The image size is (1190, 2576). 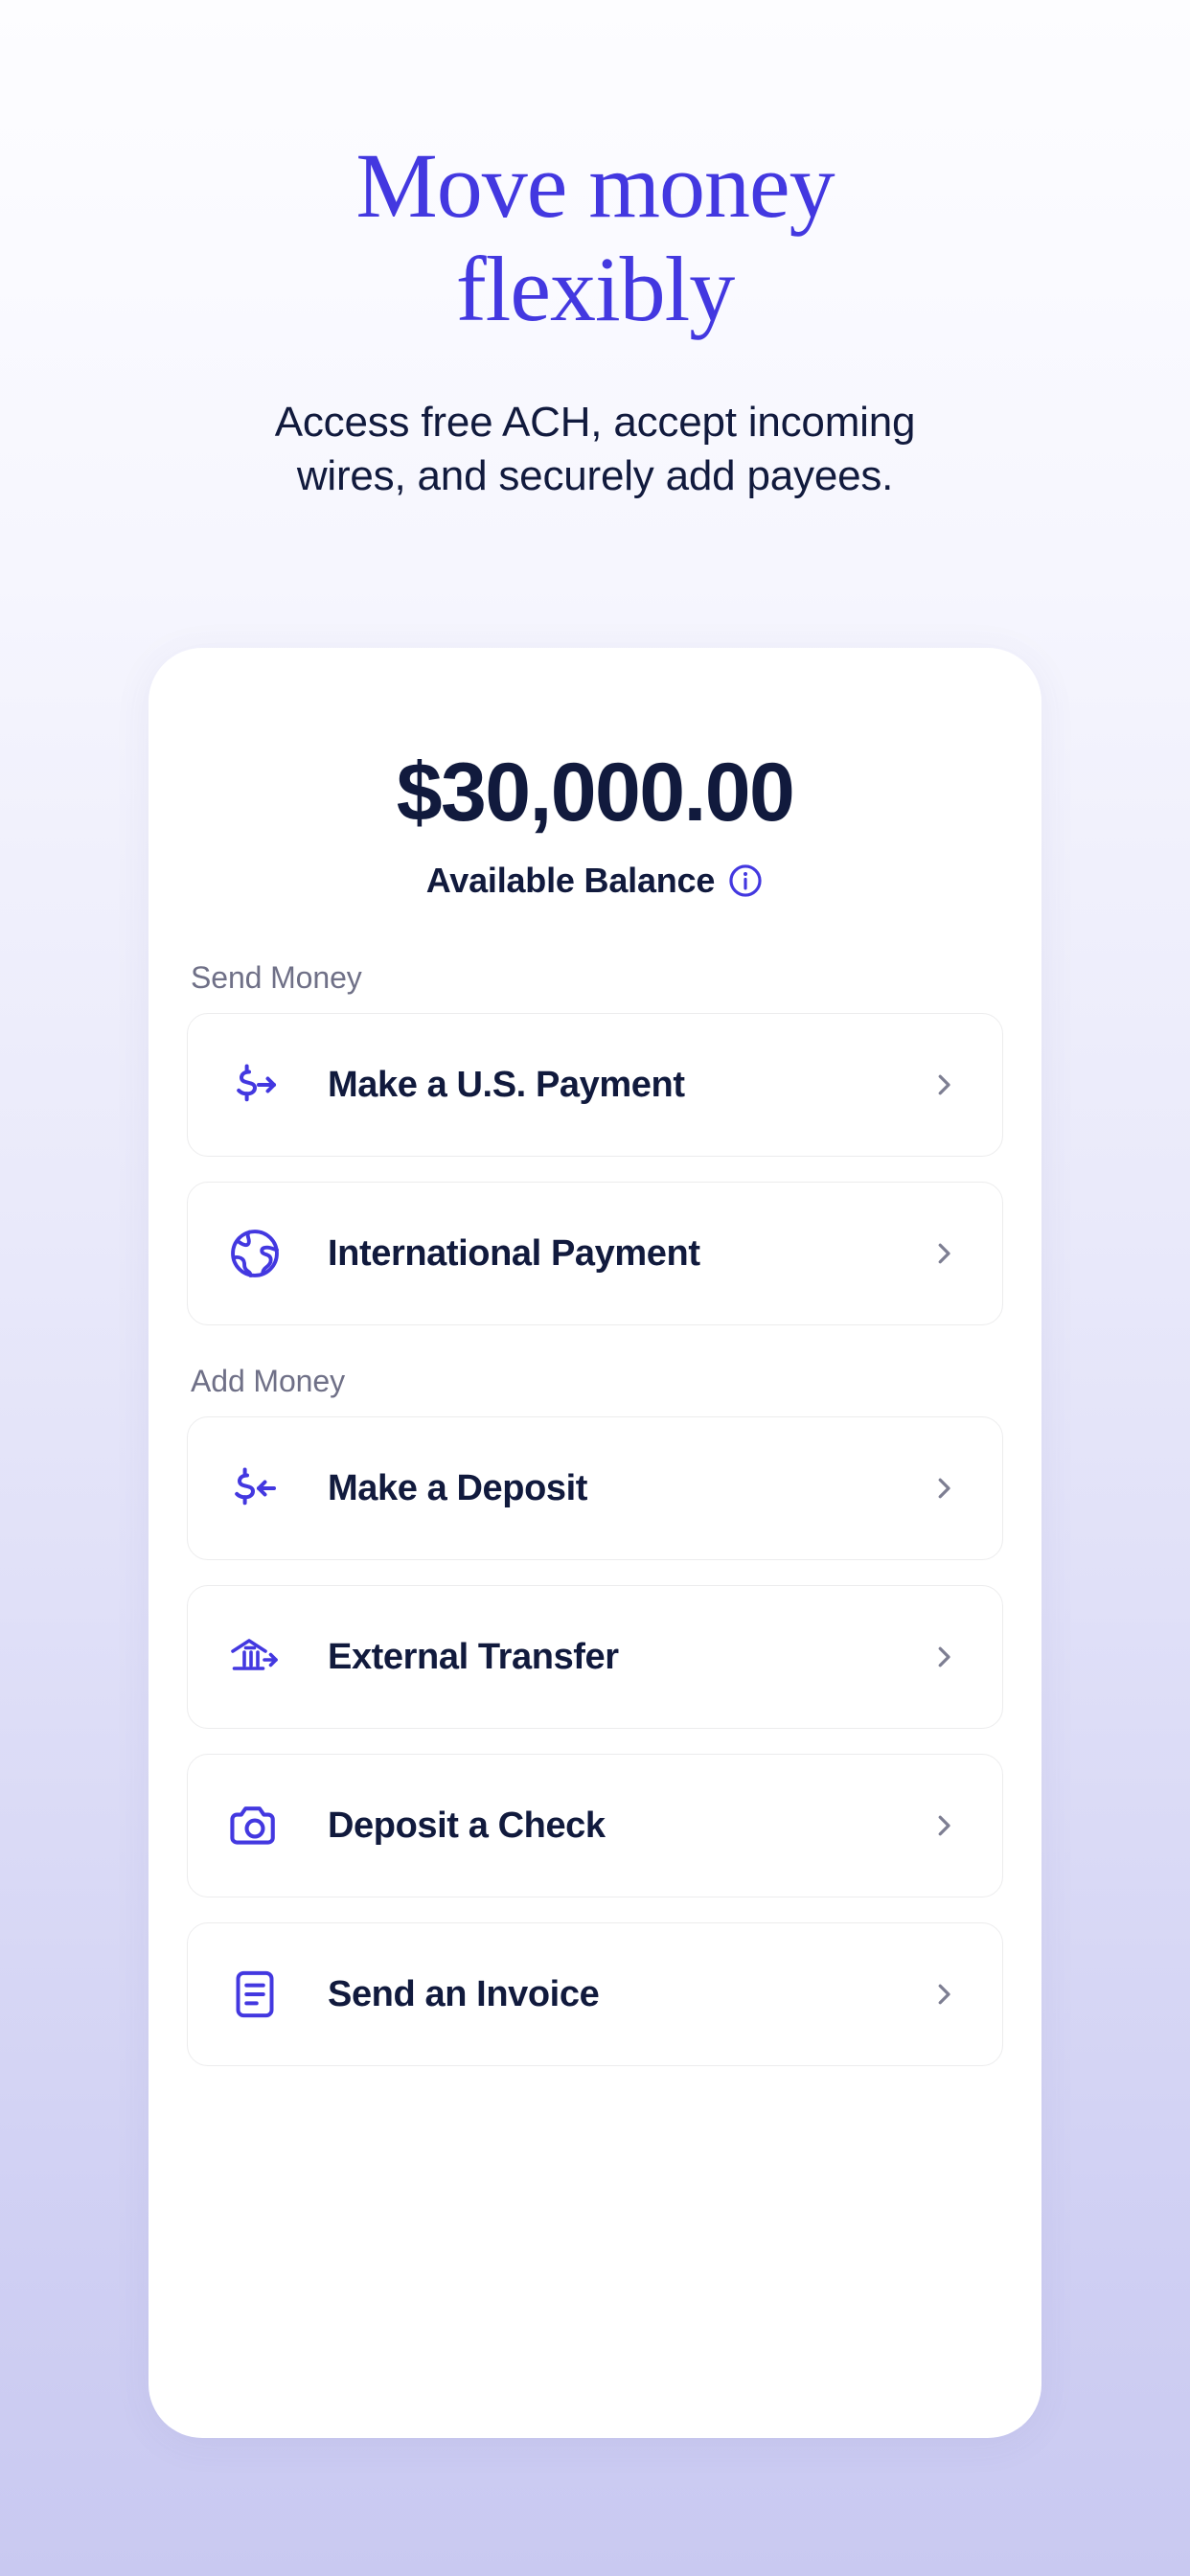 I want to click on row-label: External Transfer, so click(x=474, y=1656).